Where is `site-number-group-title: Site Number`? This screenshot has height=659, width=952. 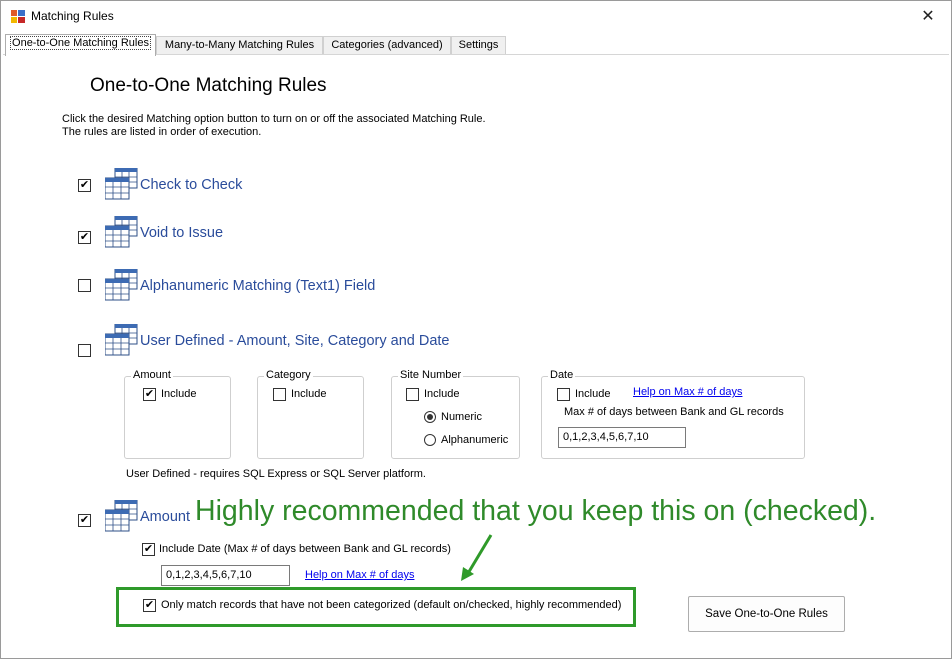
site-number-group-title: Site Number is located at coordinates (431, 375).